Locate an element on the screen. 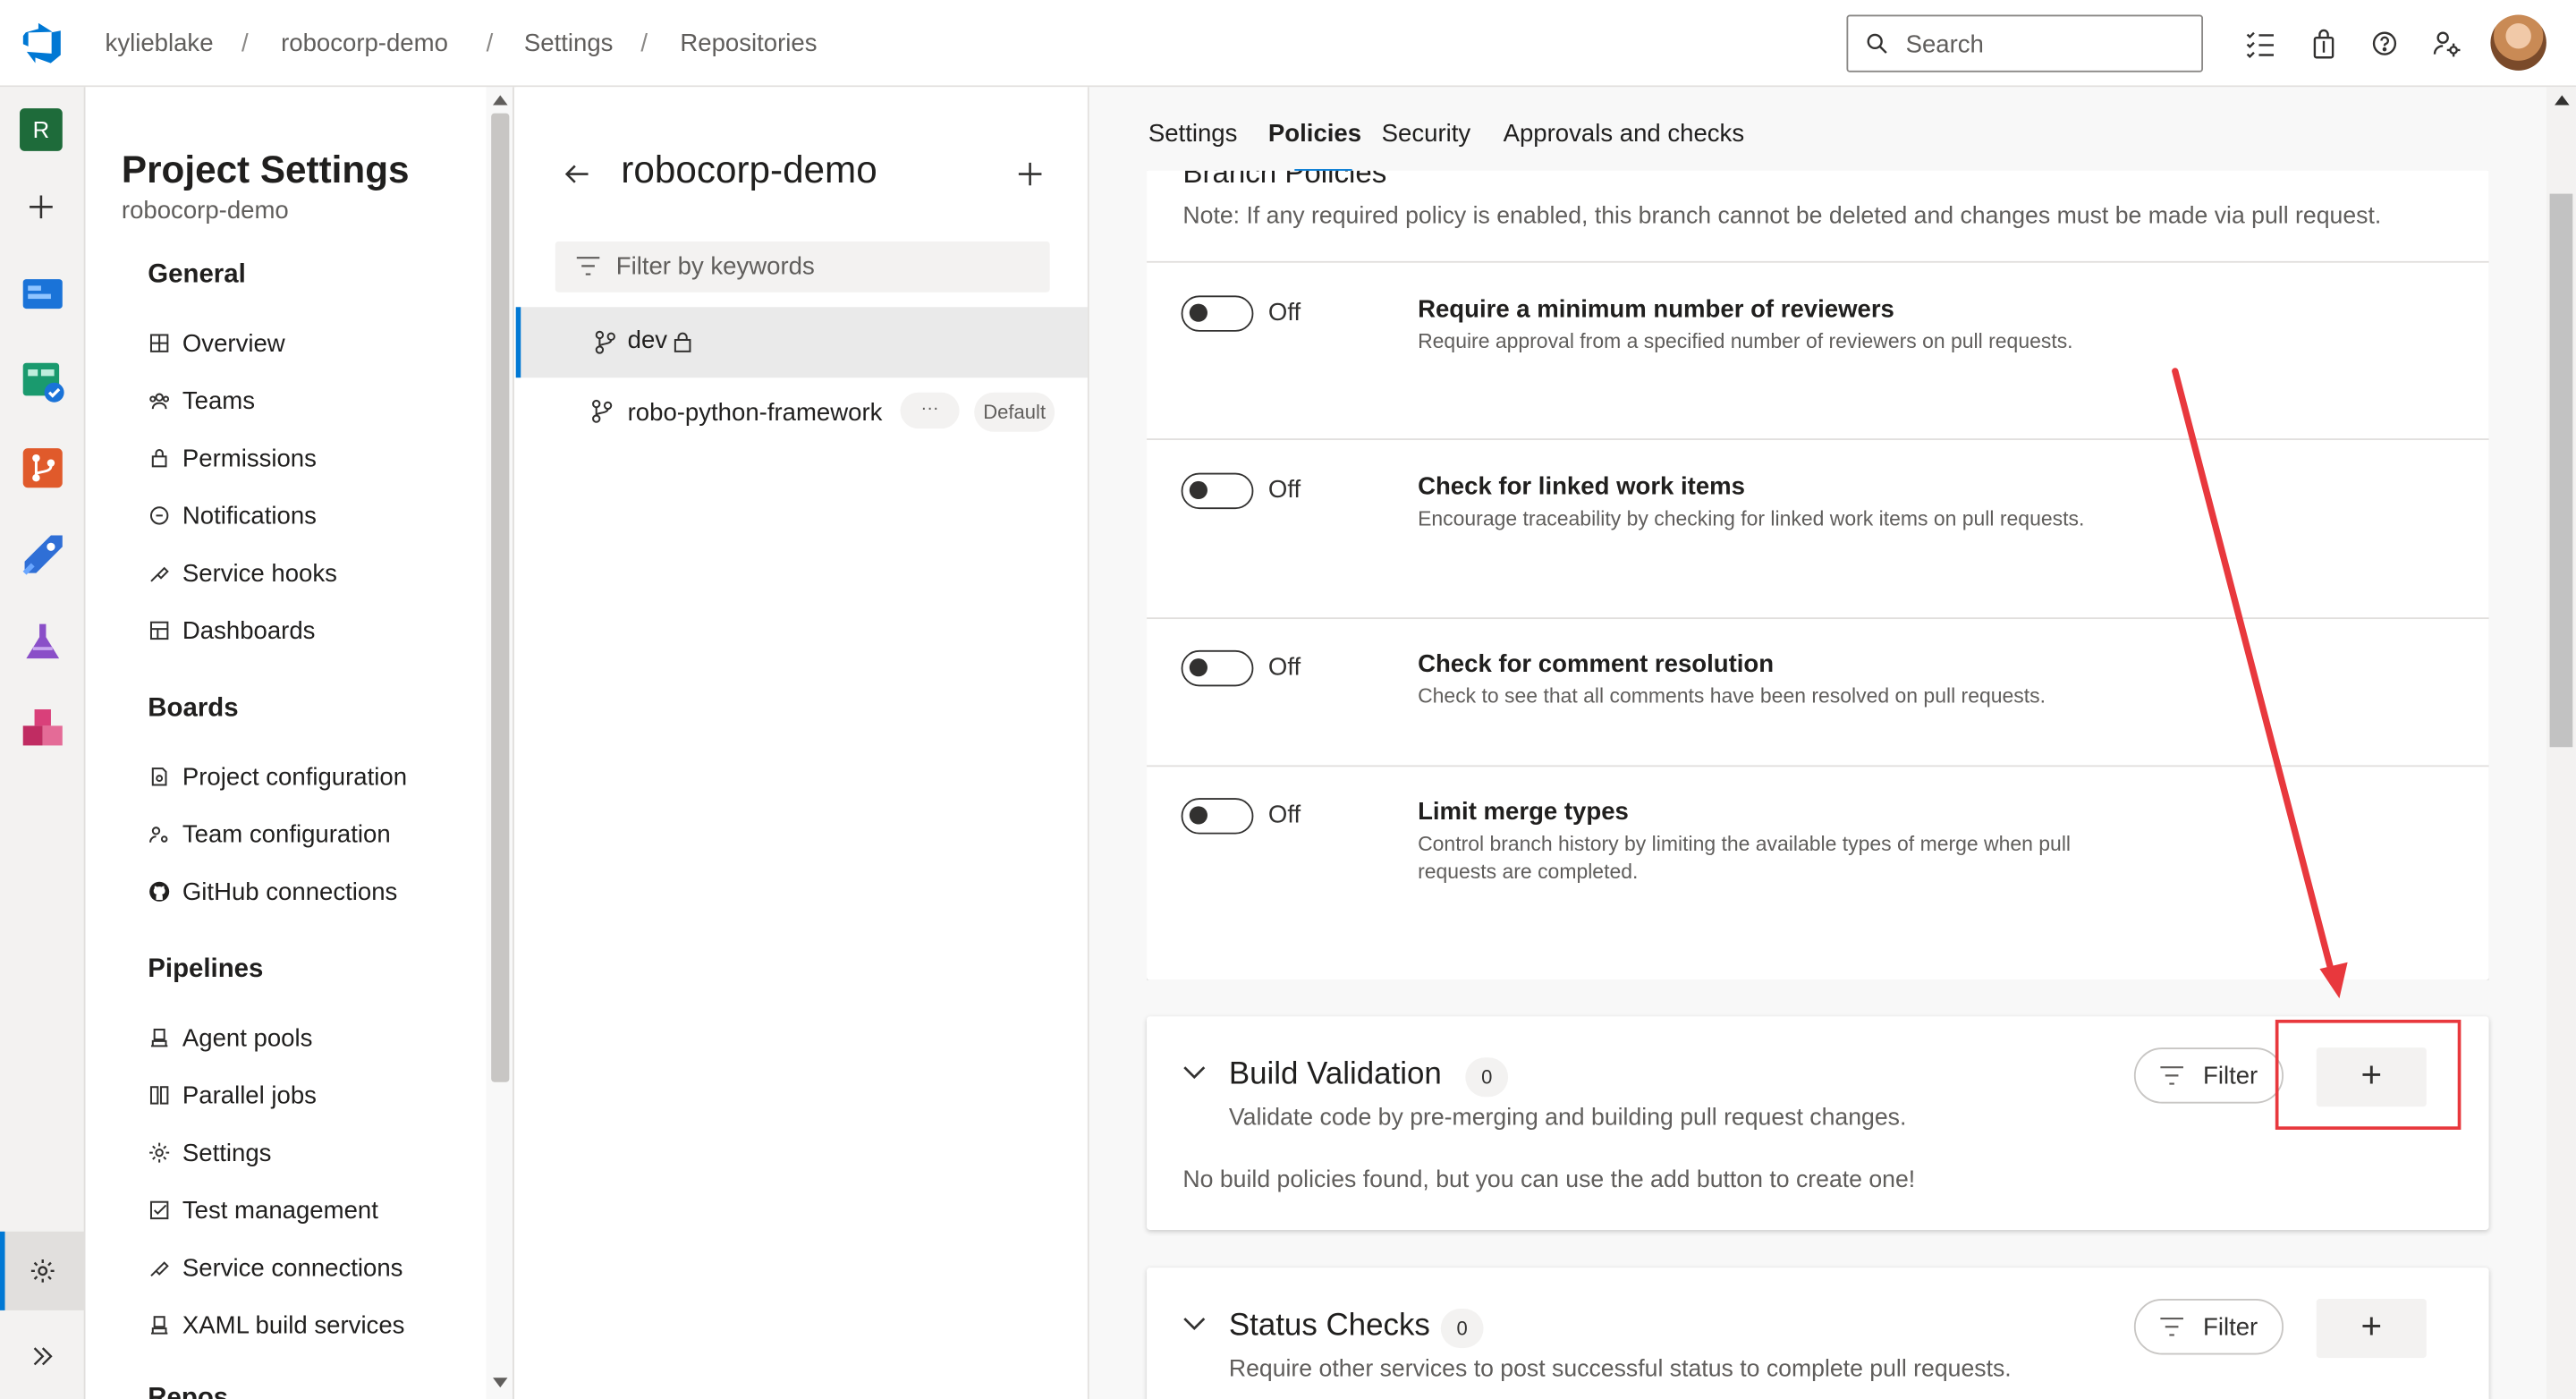 Image resolution: width=2576 pixels, height=1399 pixels. policy-title: Check for linked work items is located at coordinates (1581, 487).